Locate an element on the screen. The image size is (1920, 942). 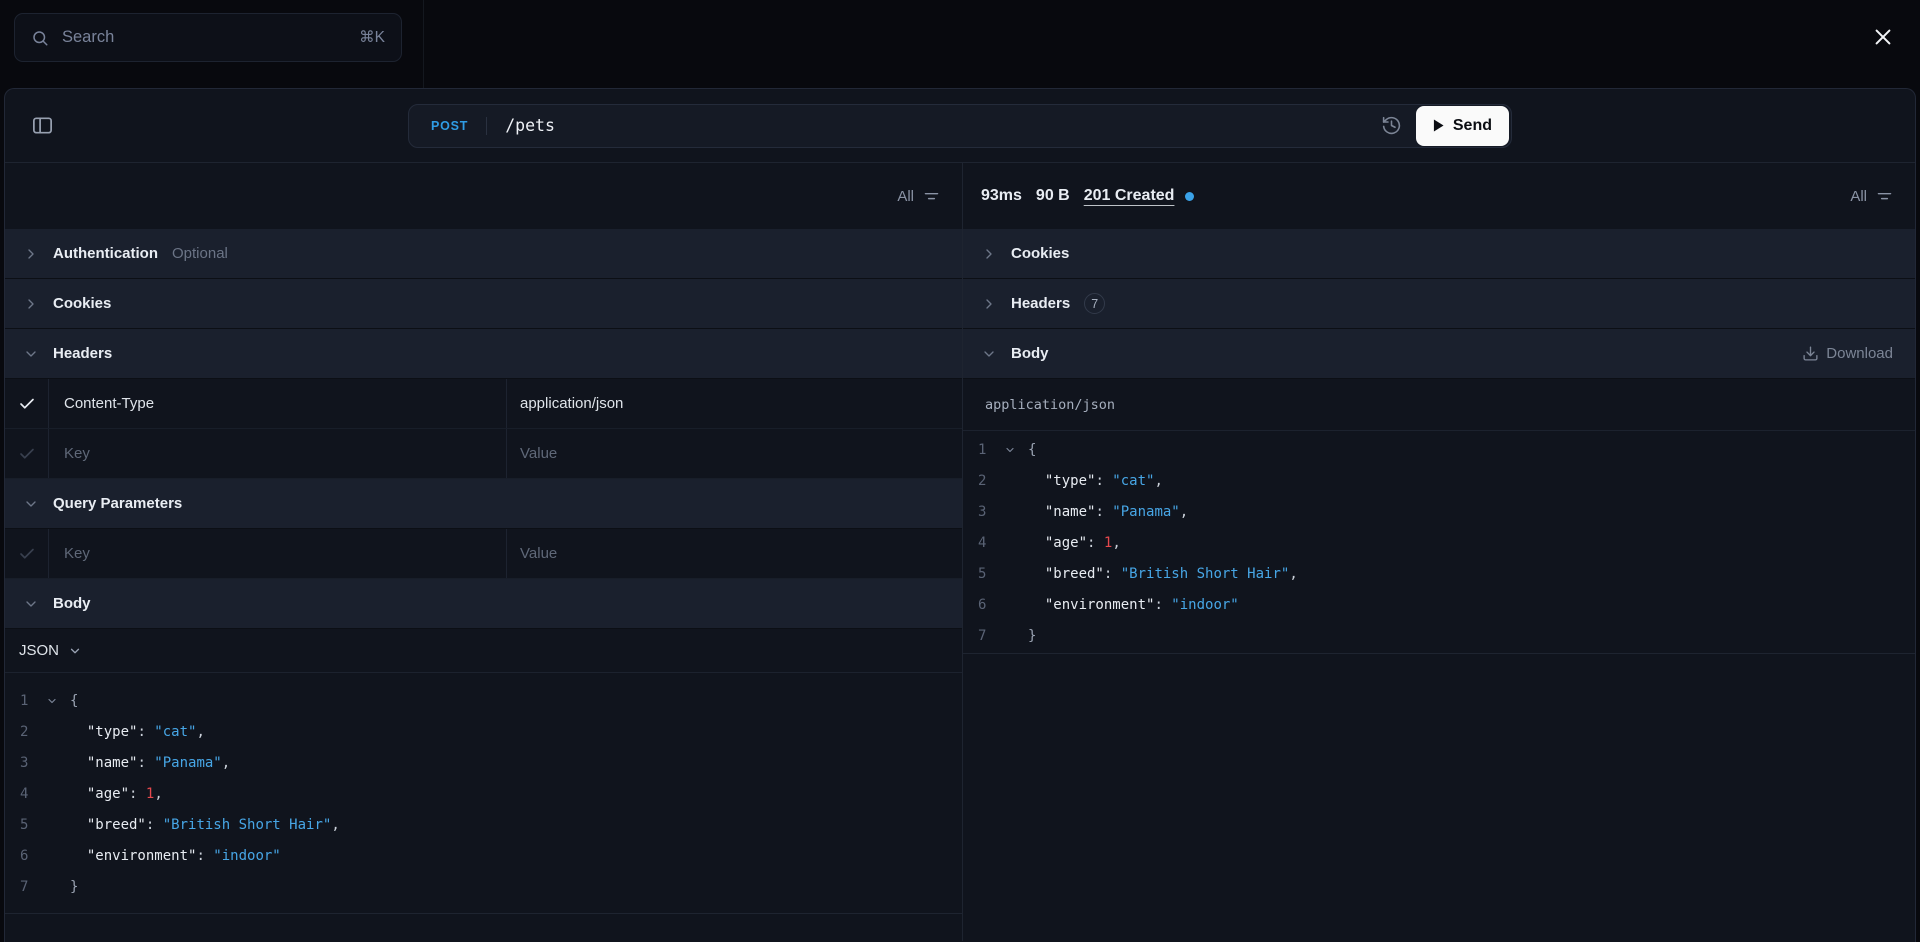
body-format-label: JSON is located at coordinates (39, 650).